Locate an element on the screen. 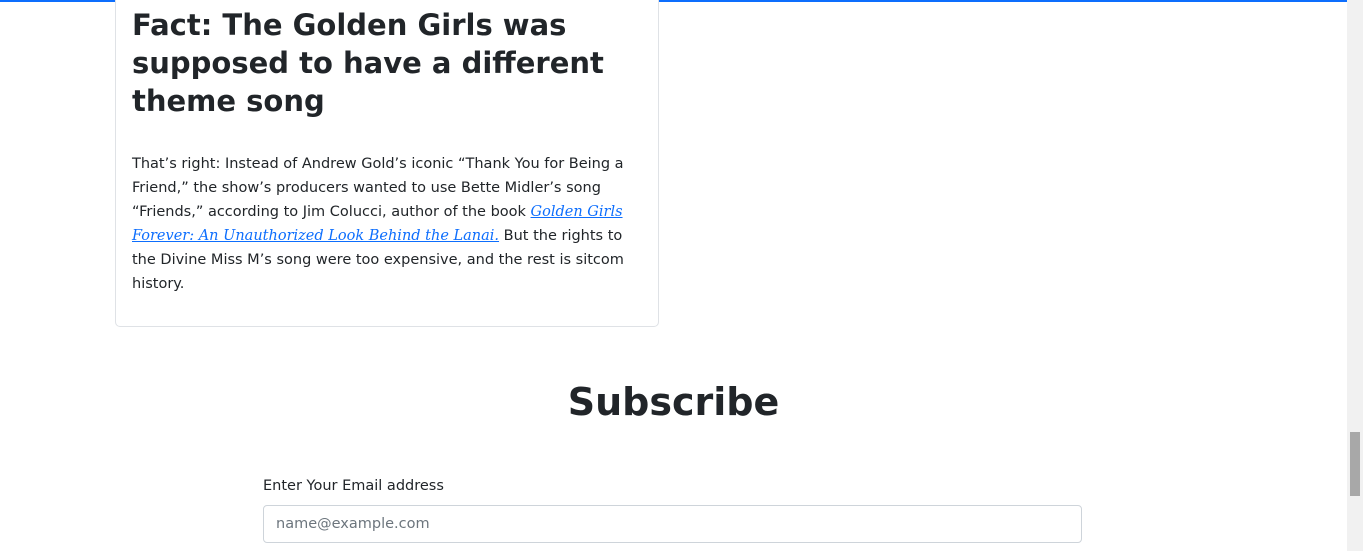 The width and height of the screenshot is (1363, 551). email-input is located at coordinates (672, 524).